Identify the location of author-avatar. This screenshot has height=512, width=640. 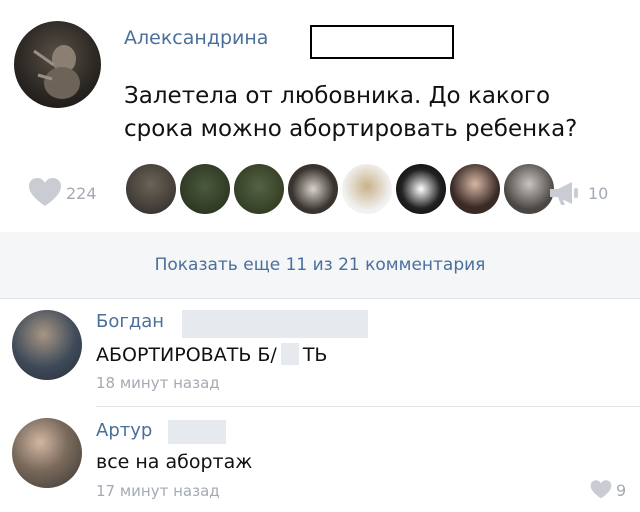
(57, 64).